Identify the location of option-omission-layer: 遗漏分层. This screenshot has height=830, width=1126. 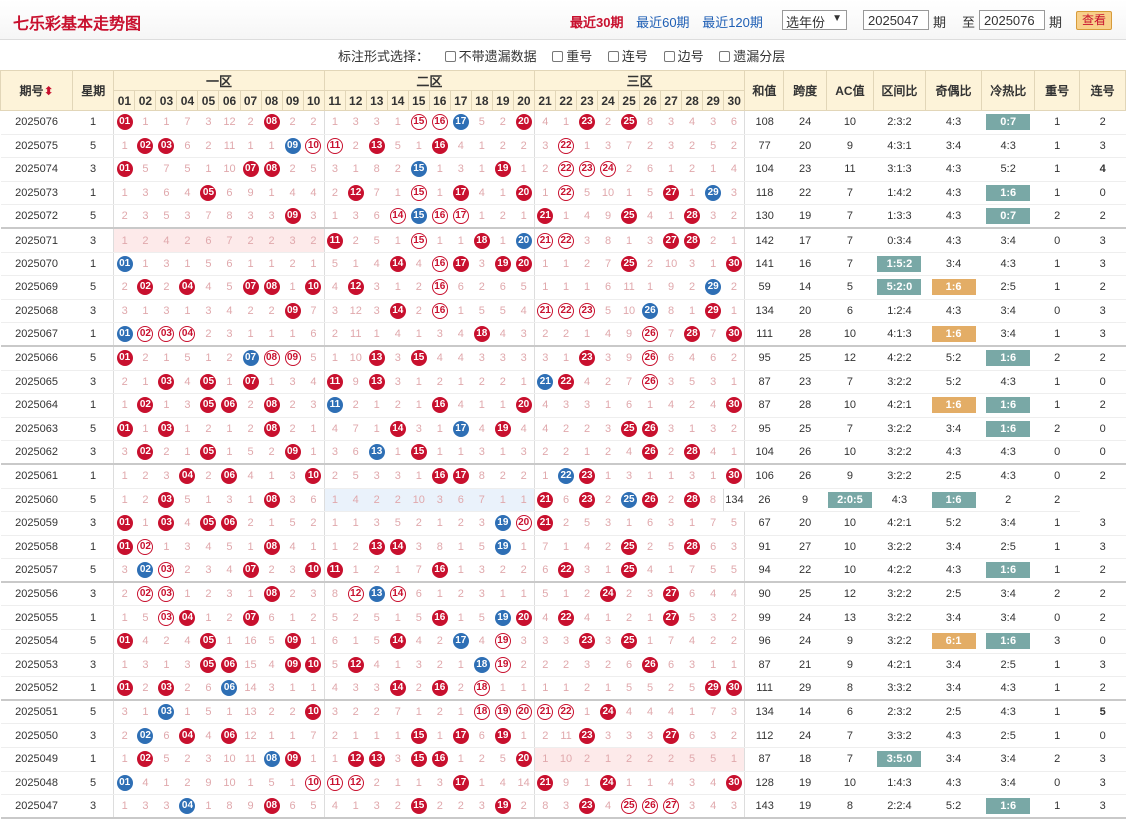
(752, 56).